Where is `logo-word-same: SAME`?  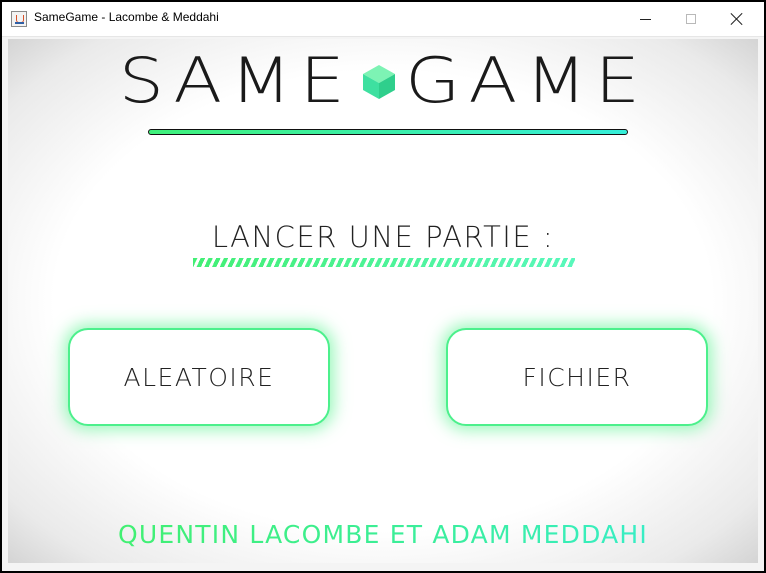 logo-word-same: SAME is located at coordinates (235, 80).